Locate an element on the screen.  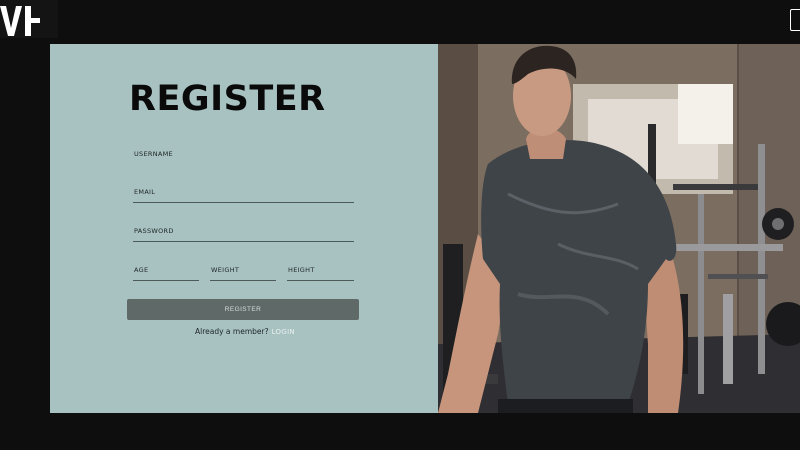
age-label: AGE is located at coordinates (141, 270).